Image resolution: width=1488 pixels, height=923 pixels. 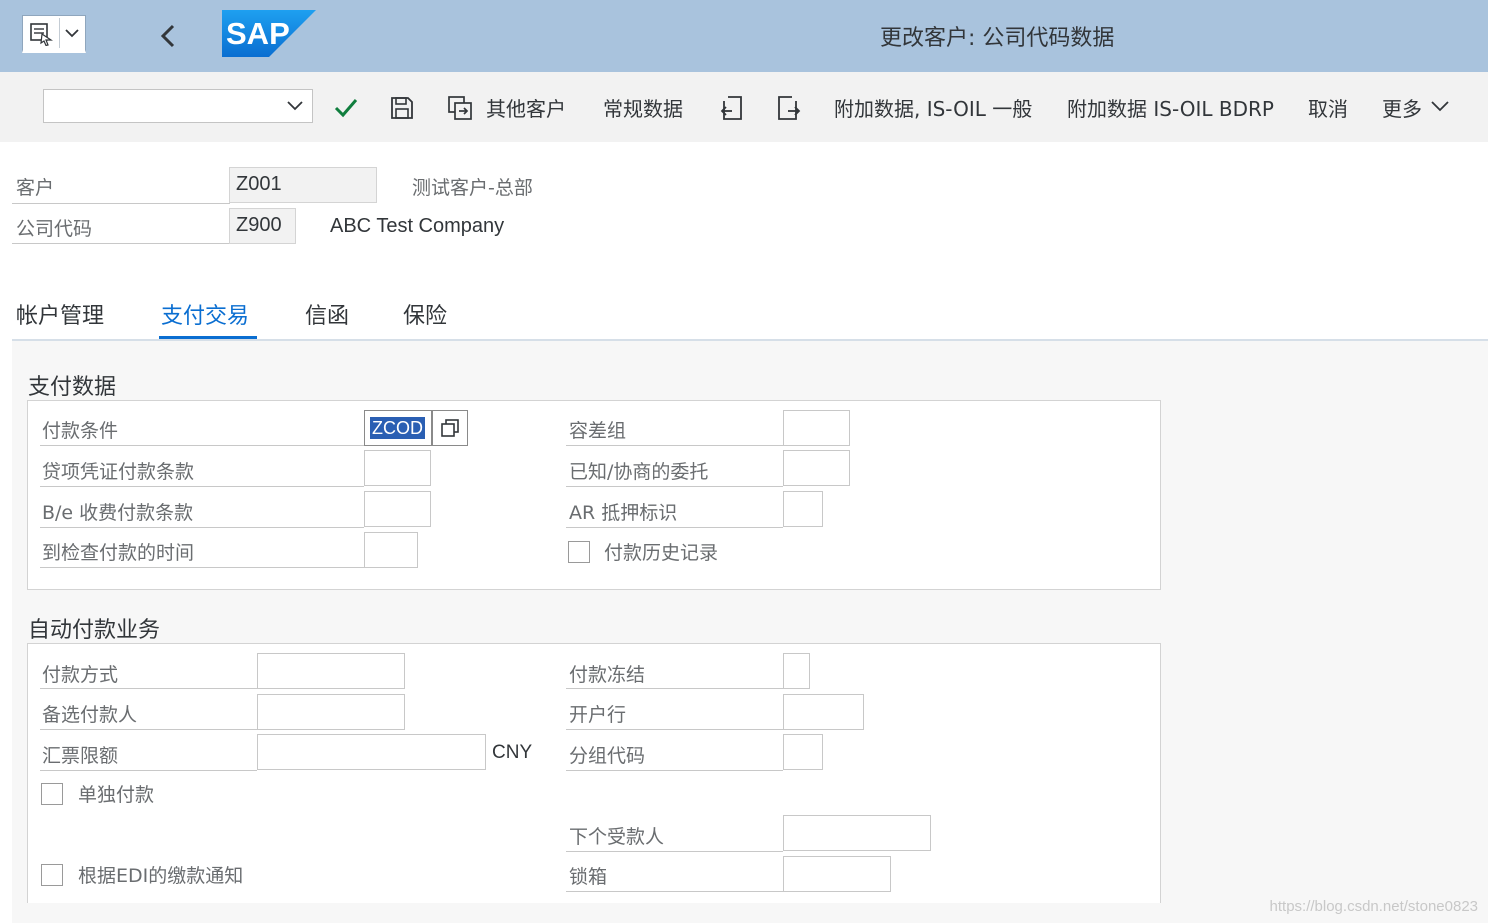 What do you see at coordinates (371, 752) in the screenshot?
I see `bill-of-exchange-limit-field` at bounding box center [371, 752].